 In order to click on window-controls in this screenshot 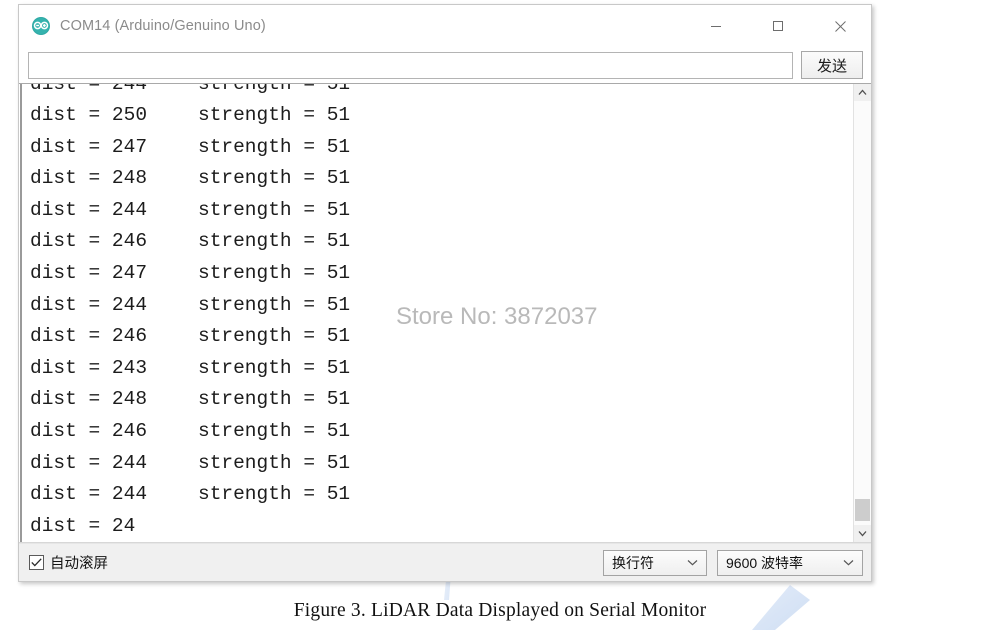, I will do `click(778, 26)`.